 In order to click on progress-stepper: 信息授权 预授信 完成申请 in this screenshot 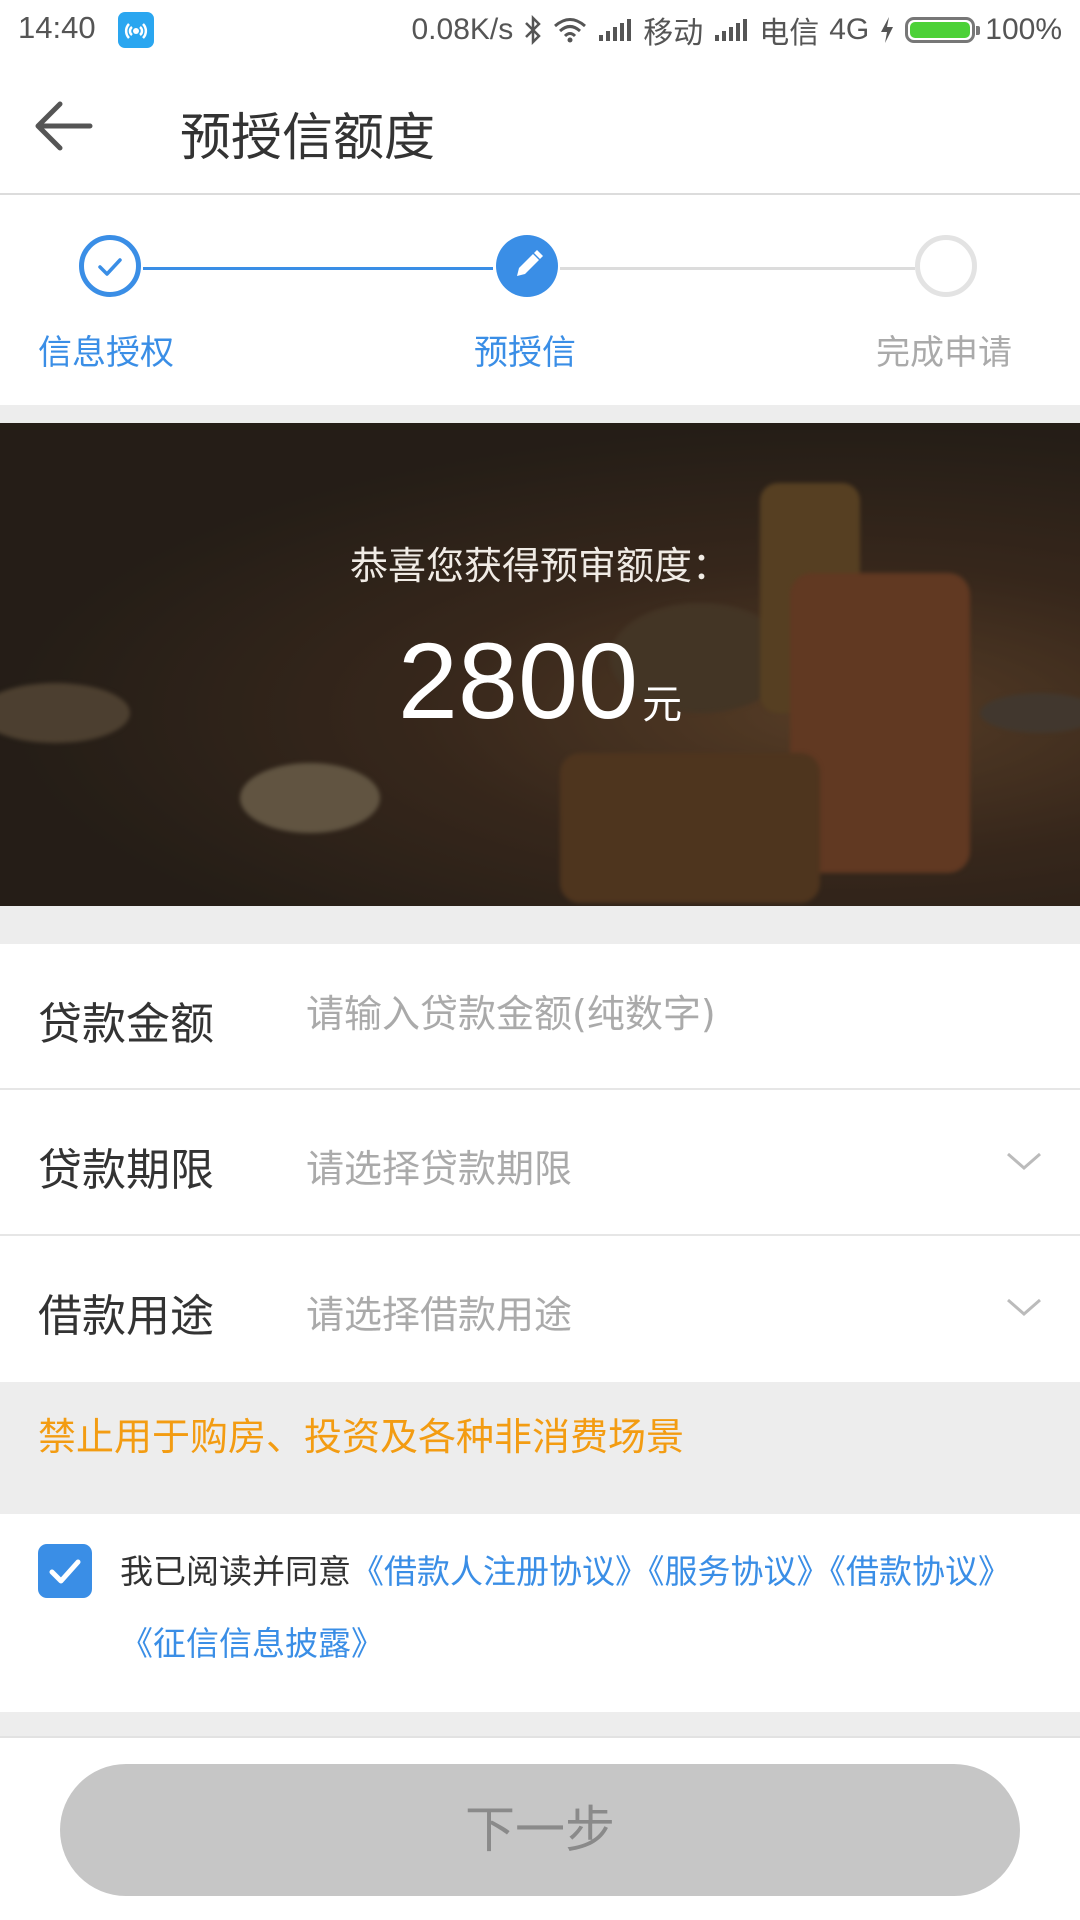, I will do `click(540, 300)`.